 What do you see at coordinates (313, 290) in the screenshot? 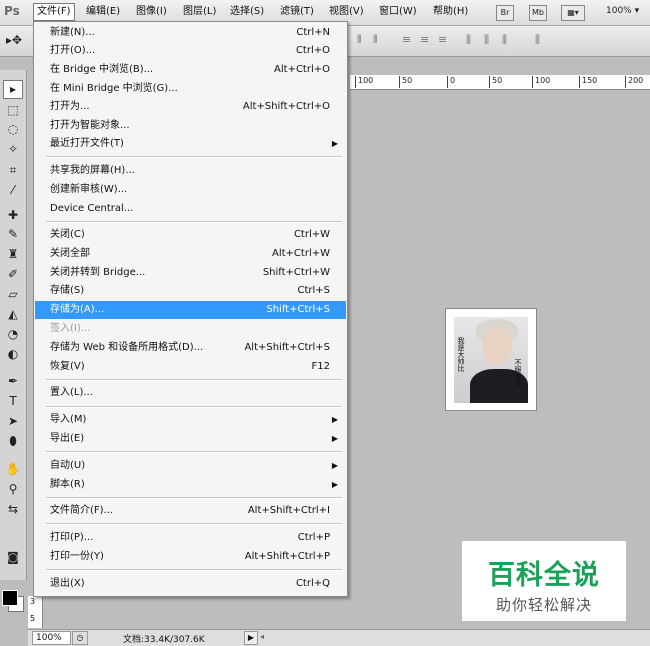
I see `menu-item-shortcut: Ctrl+S` at bounding box center [313, 290].